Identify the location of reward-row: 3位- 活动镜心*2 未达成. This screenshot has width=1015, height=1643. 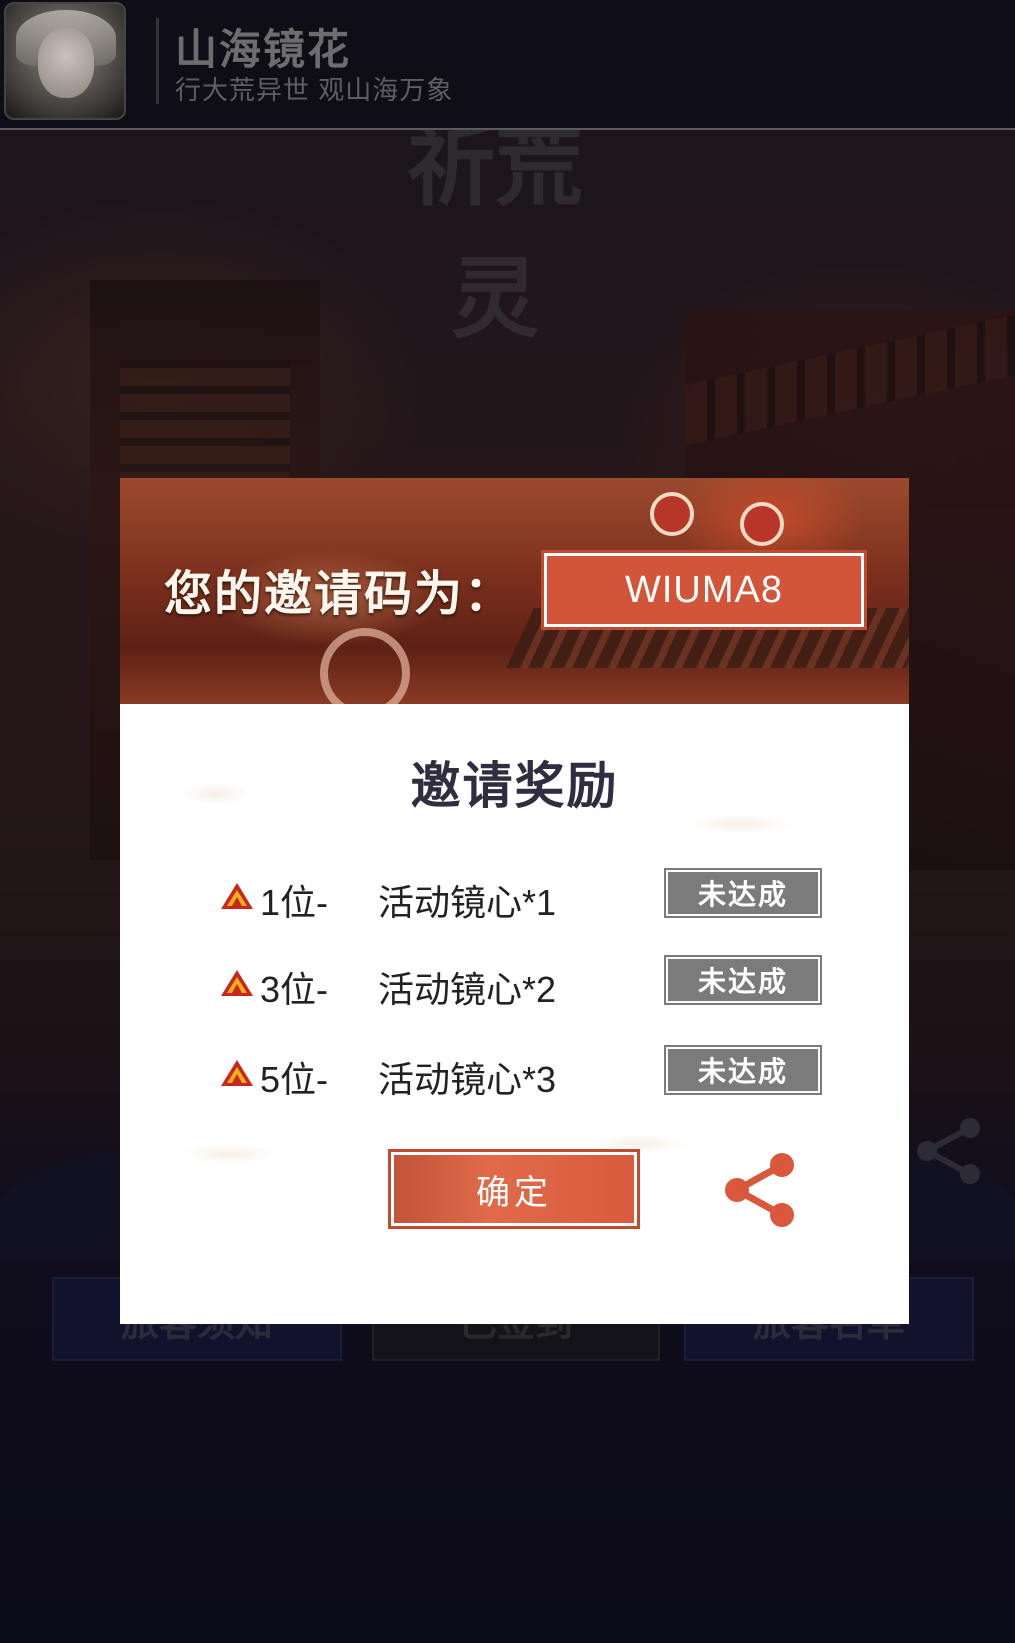
(514, 982).